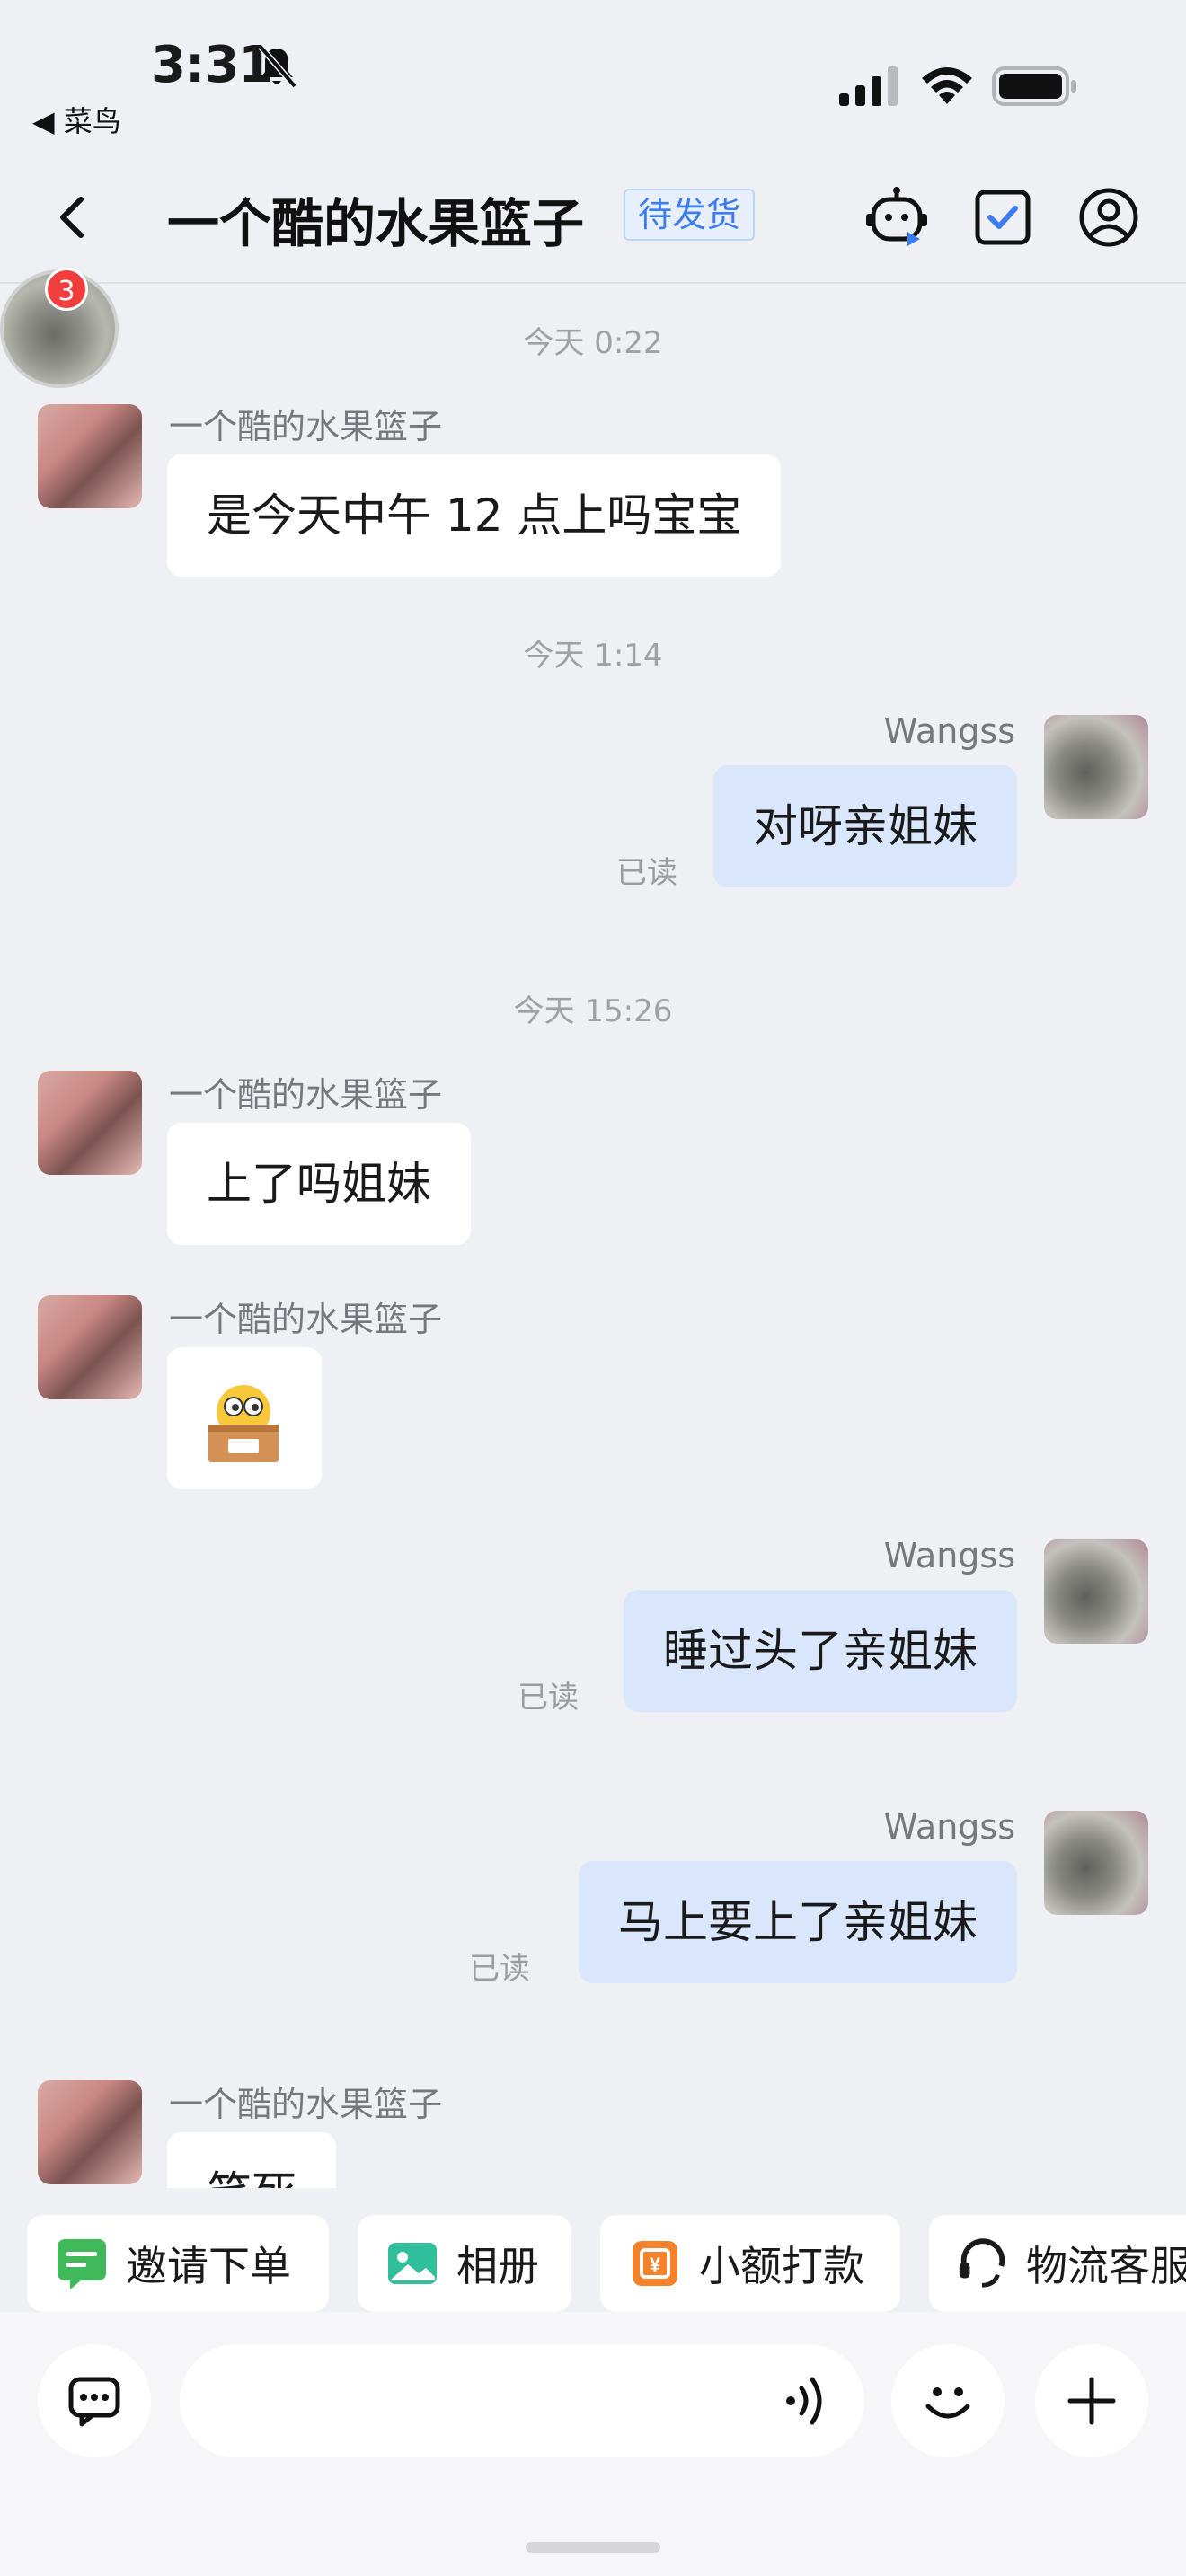 Image resolution: width=1186 pixels, height=2576 pixels. I want to click on message-bubble: 对呀亲姐妹, so click(865, 826).